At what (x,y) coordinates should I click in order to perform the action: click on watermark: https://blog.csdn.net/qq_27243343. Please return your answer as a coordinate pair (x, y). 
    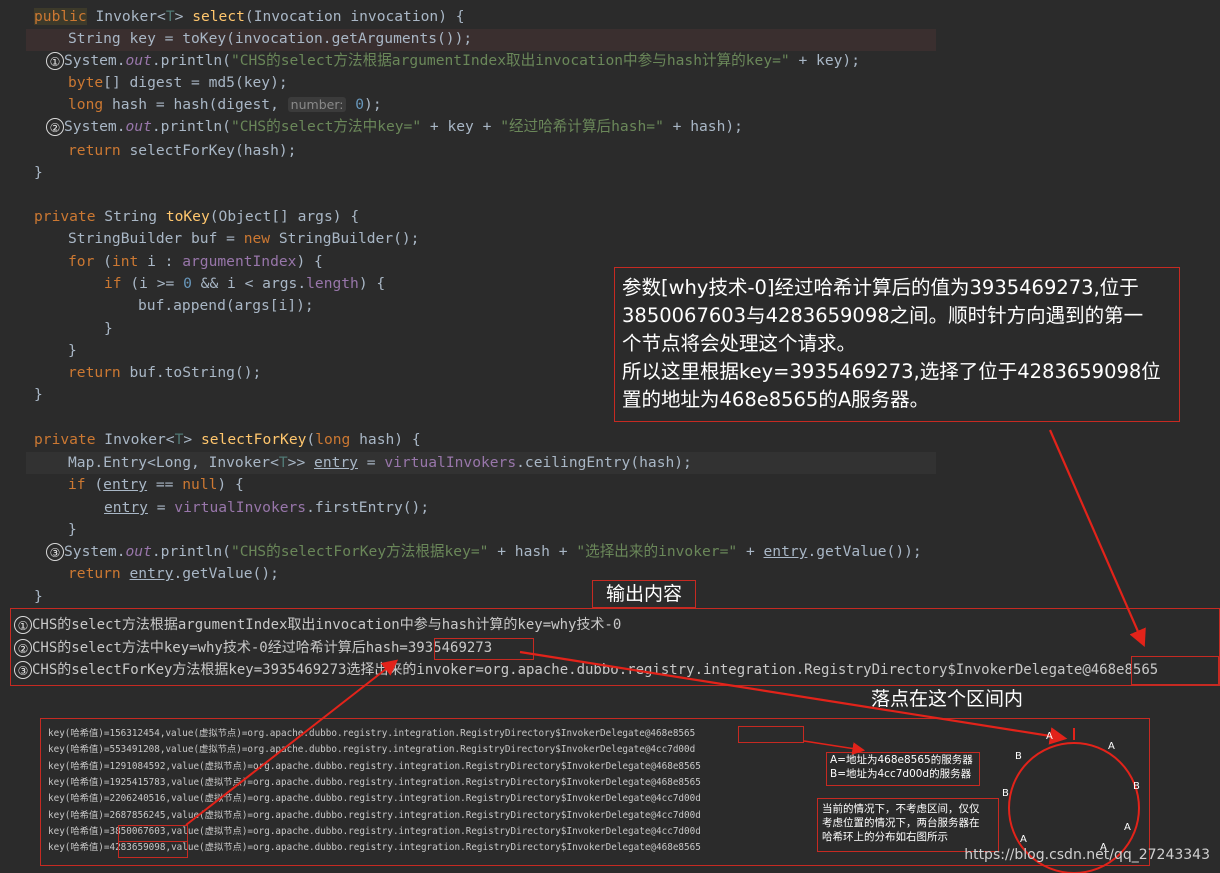
    Looking at the image, I should click on (1087, 855).